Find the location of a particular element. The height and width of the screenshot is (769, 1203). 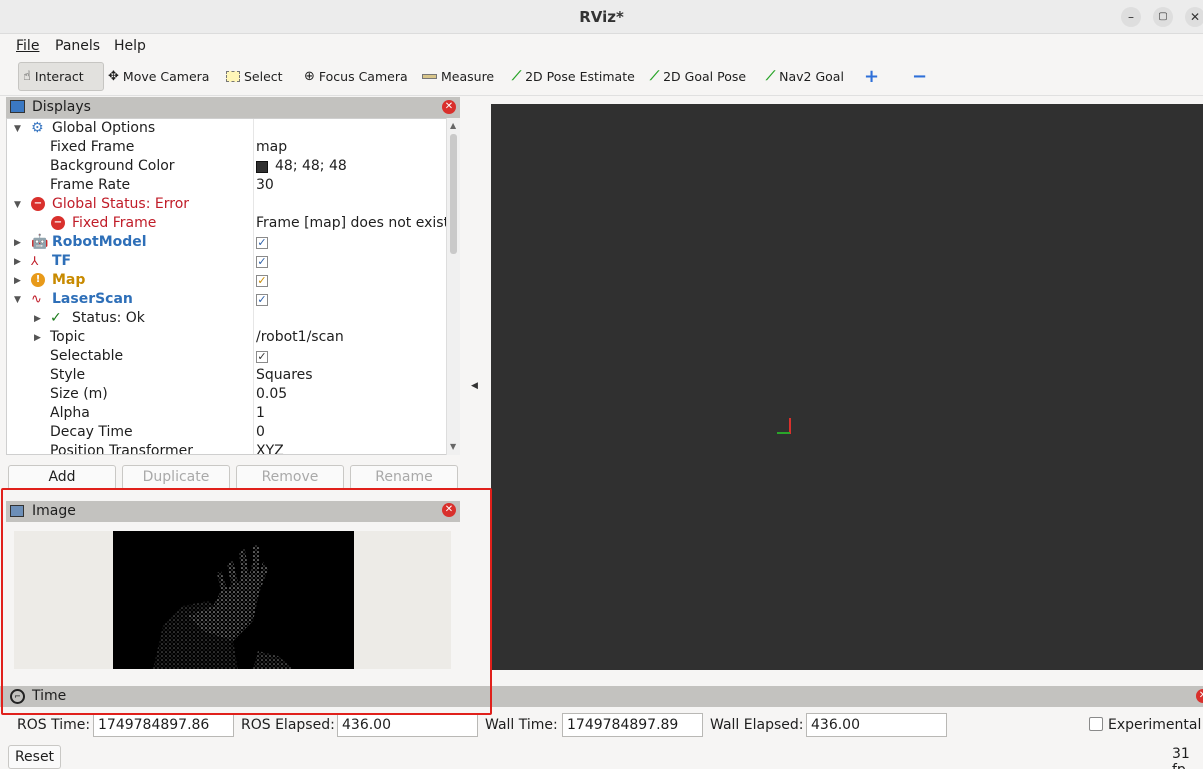

maximize-button: ▢ is located at coordinates (1163, 17).